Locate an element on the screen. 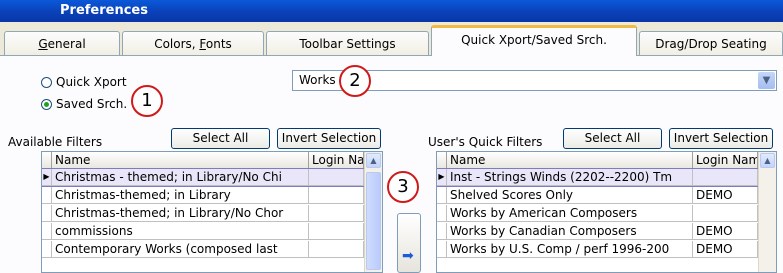 This screenshot has height=273, width=783. callout-2: 2 is located at coordinates (355, 81).